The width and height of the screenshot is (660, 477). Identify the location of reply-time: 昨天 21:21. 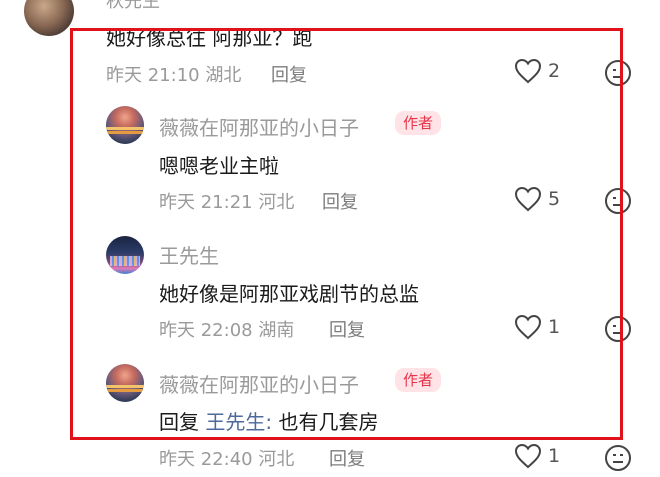
(206, 202).